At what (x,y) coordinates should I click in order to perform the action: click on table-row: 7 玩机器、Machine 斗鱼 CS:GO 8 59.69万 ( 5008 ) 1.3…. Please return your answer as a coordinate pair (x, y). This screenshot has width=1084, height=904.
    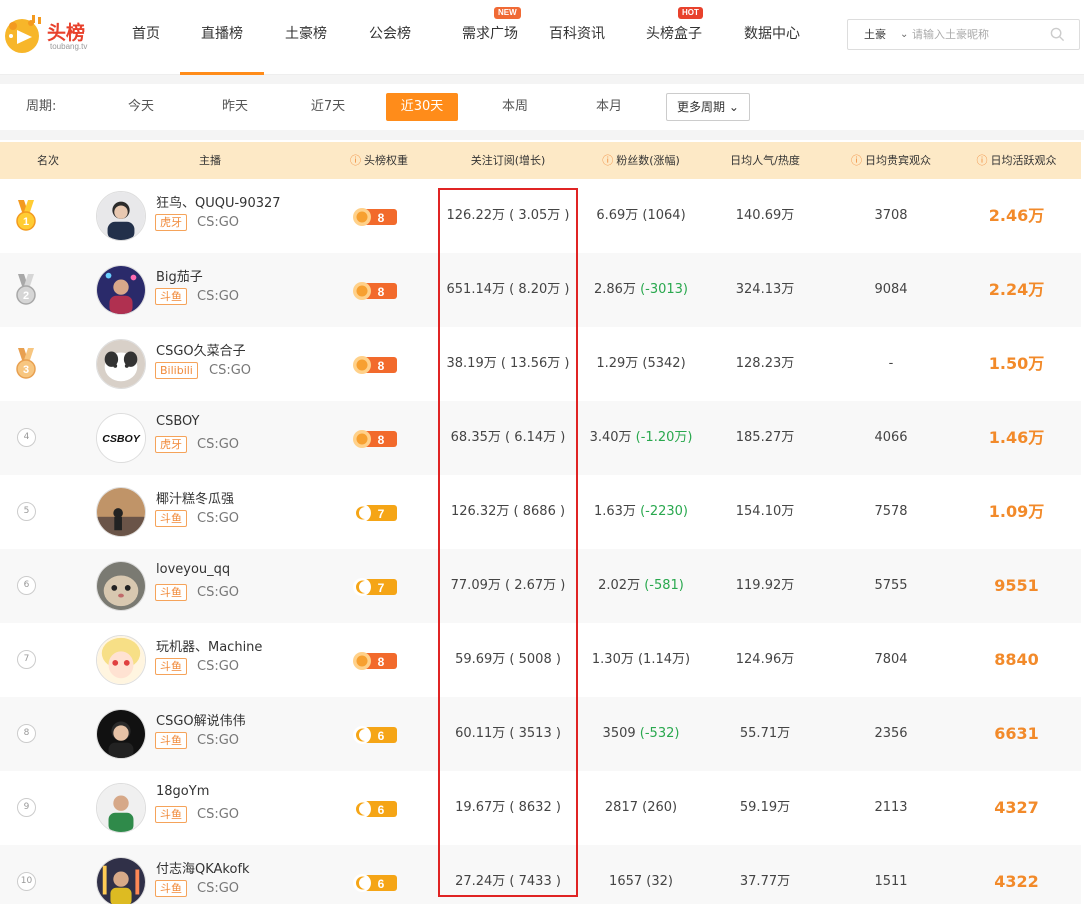
    Looking at the image, I should click on (540, 660).